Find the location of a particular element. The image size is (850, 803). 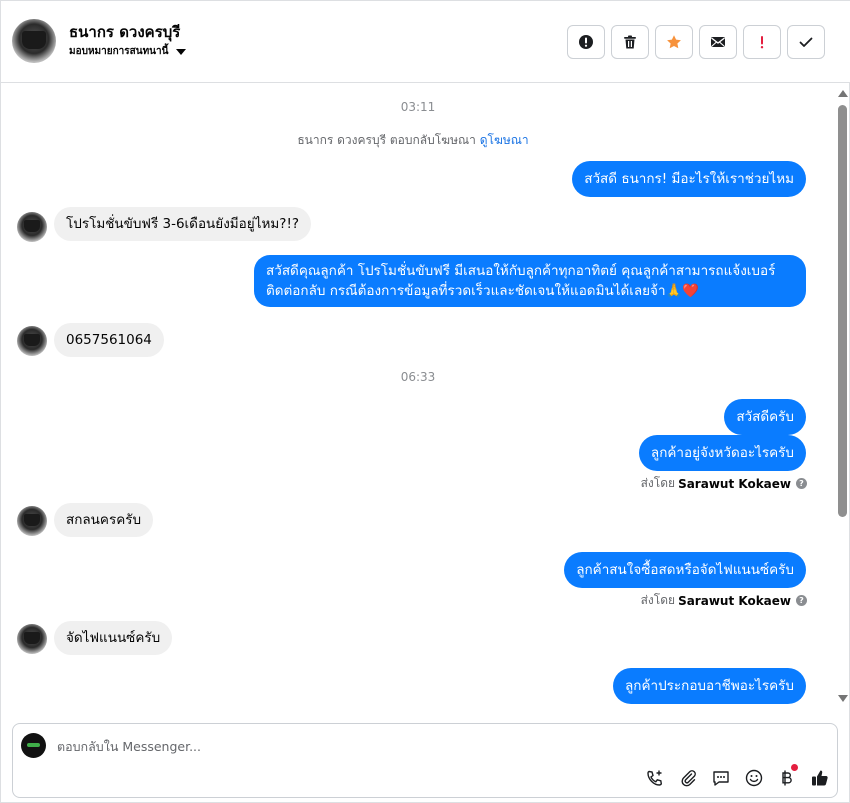

assign-conversation-dropdown: มอบหมายการสนทนานี้ is located at coordinates (128, 51).